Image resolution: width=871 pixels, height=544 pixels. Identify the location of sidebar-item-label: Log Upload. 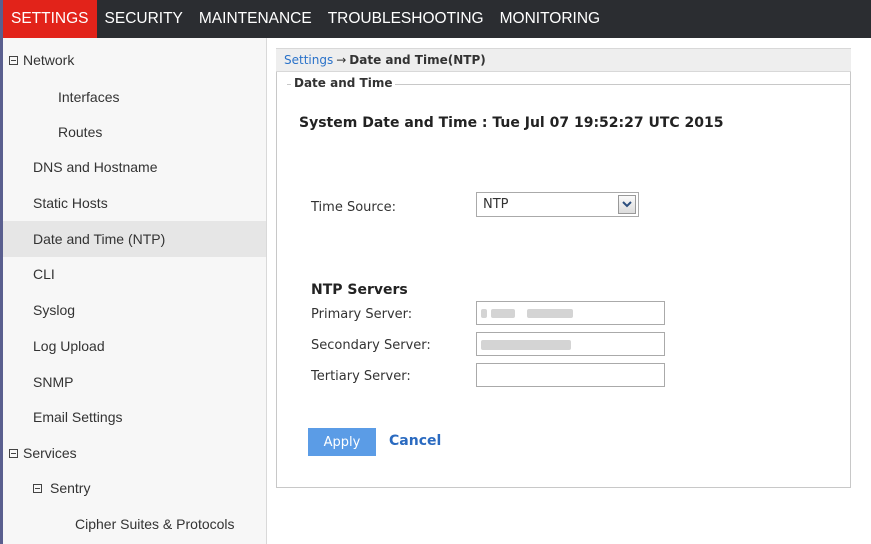
(69, 346).